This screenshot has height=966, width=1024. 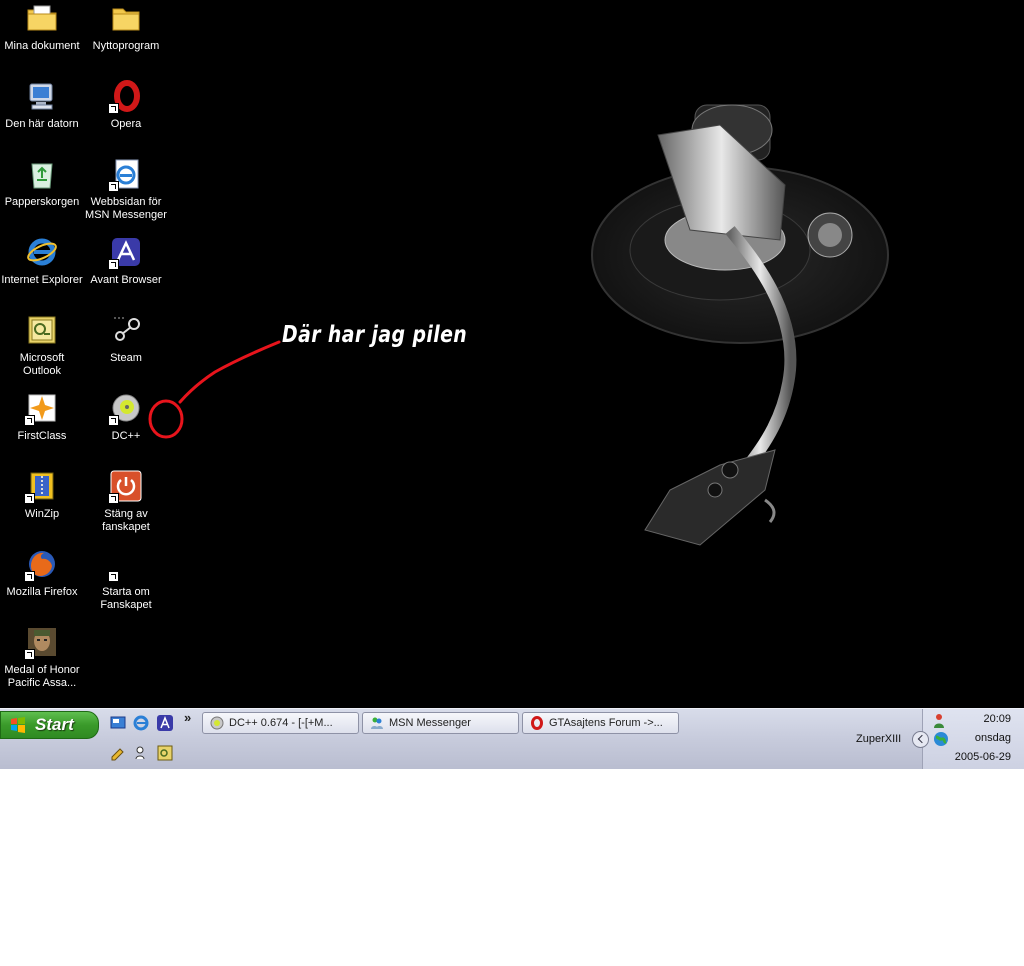 What do you see at coordinates (941, 721) in the screenshot?
I see `msn-status-icon` at bounding box center [941, 721].